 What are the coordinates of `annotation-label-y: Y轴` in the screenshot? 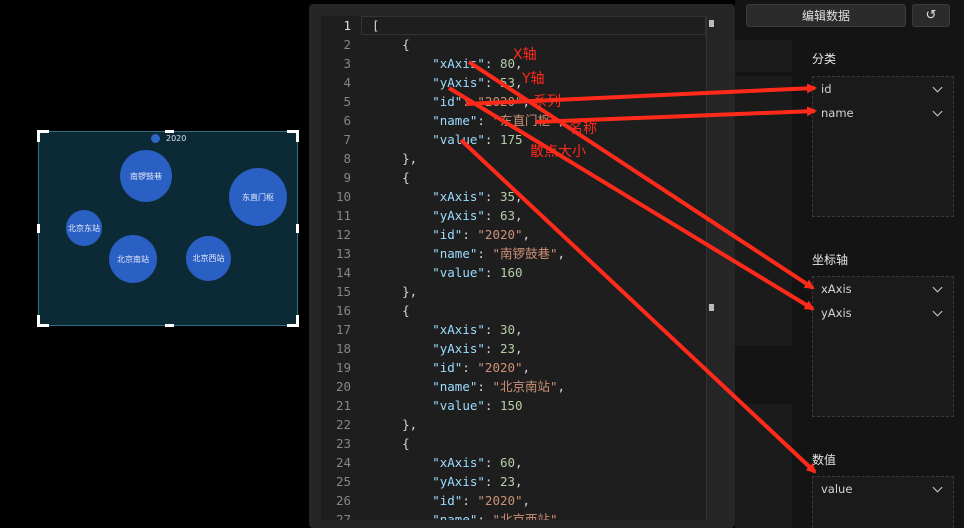 It's located at (533, 79).